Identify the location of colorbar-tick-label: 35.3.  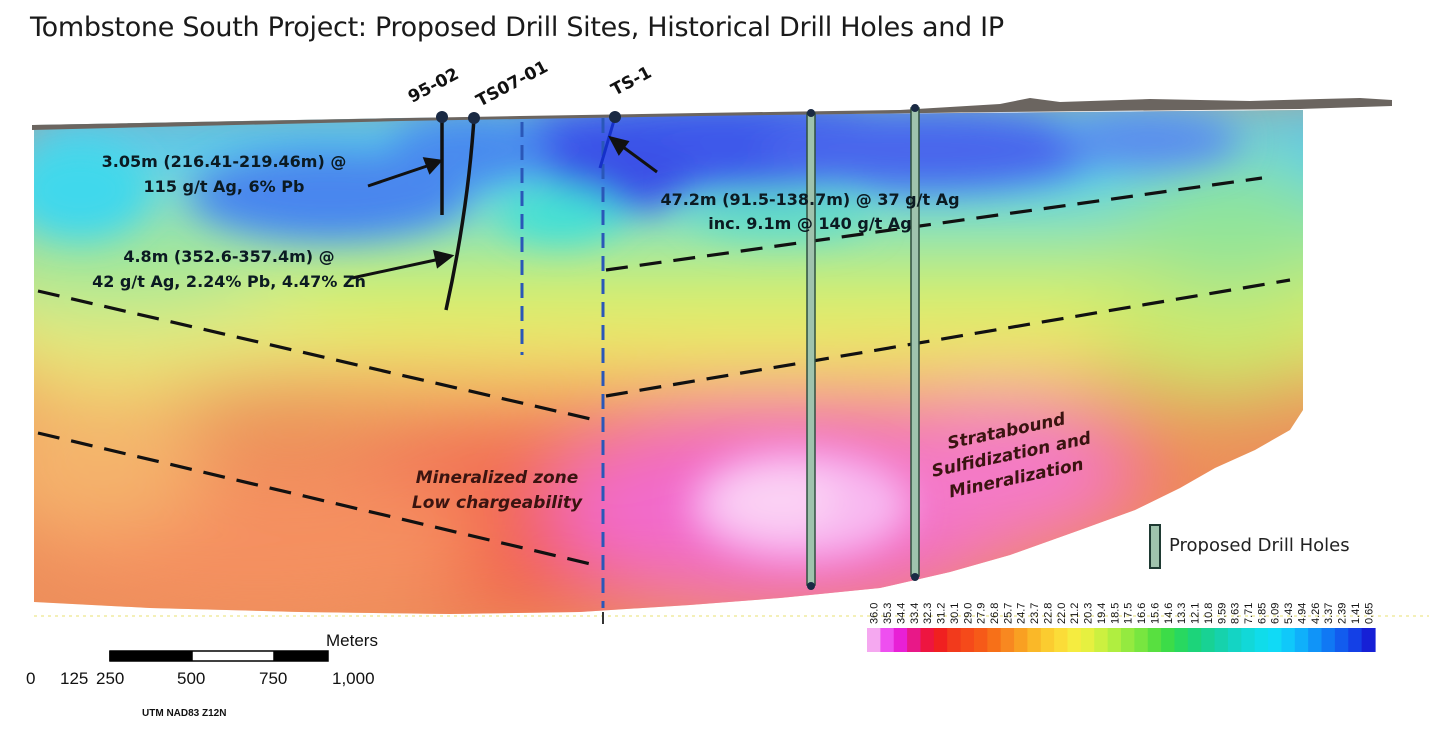
(888, 613).